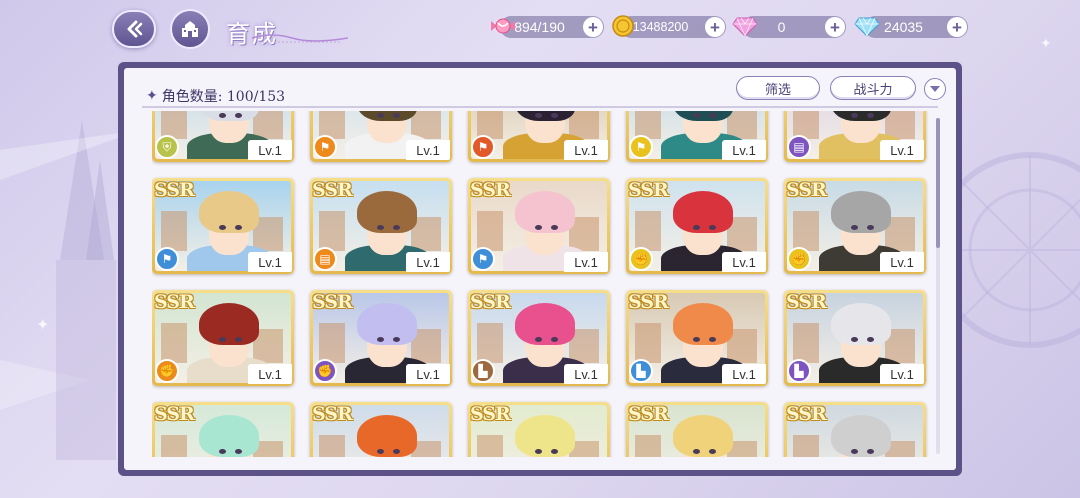 The height and width of the screenshot is (498, 1080). I want to click on scrollbar, so click(938, 286).